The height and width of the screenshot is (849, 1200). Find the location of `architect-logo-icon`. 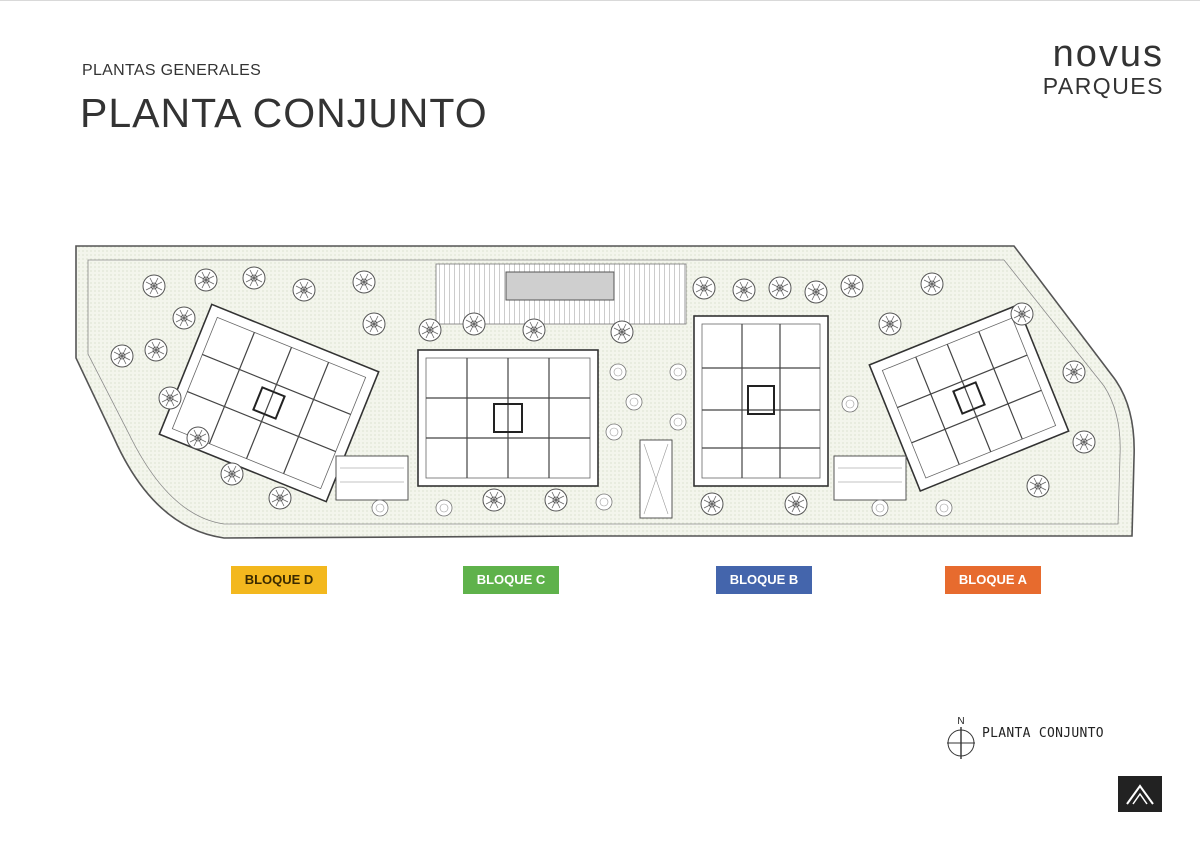

architect-logo-icon is located at coordinates (1140, 794).